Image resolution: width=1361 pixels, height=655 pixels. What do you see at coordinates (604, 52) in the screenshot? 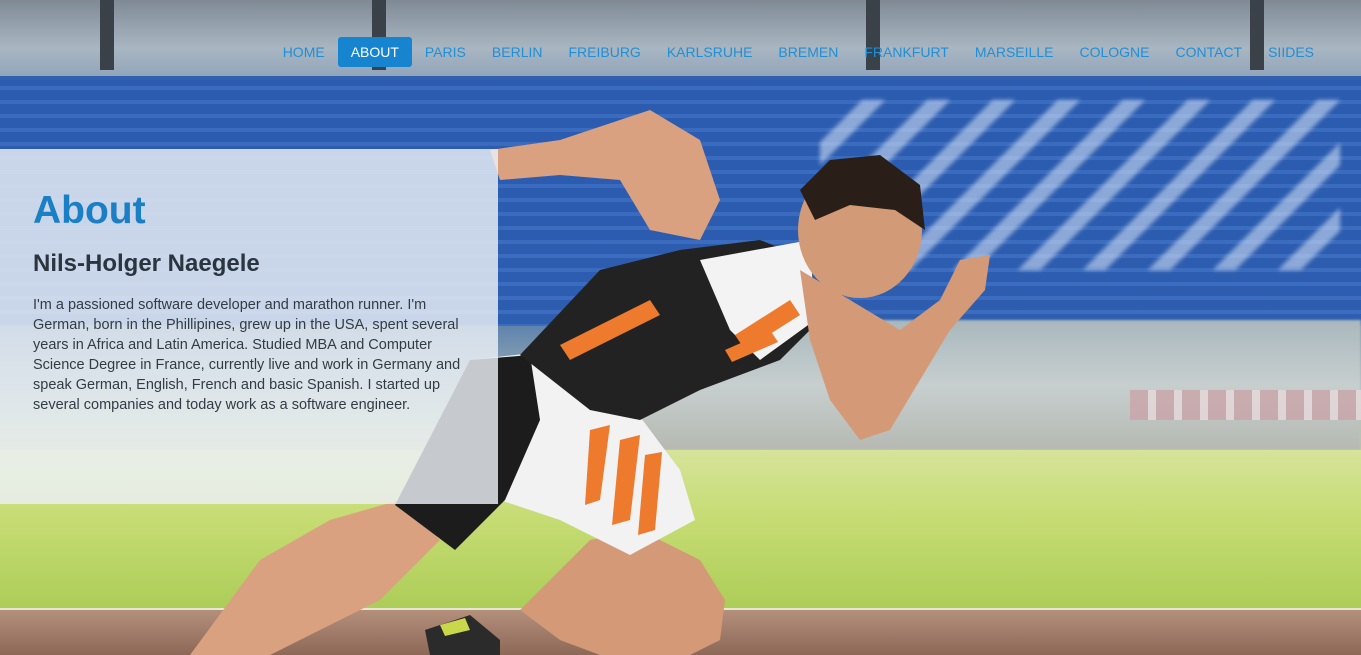
I see `nav-freiburg-link: FREIBURG` at bounding box center [604, 52].